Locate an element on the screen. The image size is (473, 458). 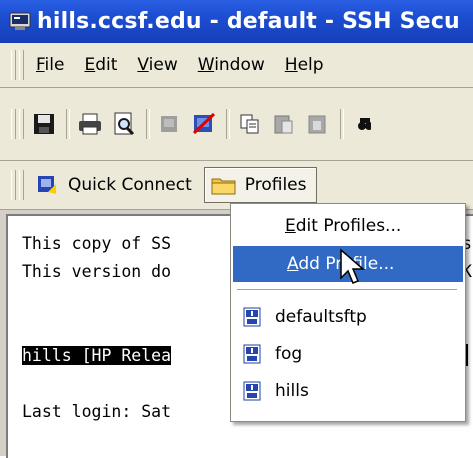
find-icon is located at coordinates (364, 124).